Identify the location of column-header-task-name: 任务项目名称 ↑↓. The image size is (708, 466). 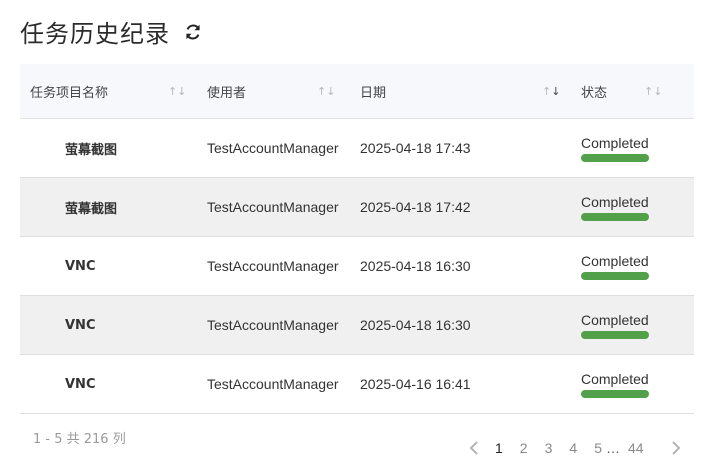
(108, 91).